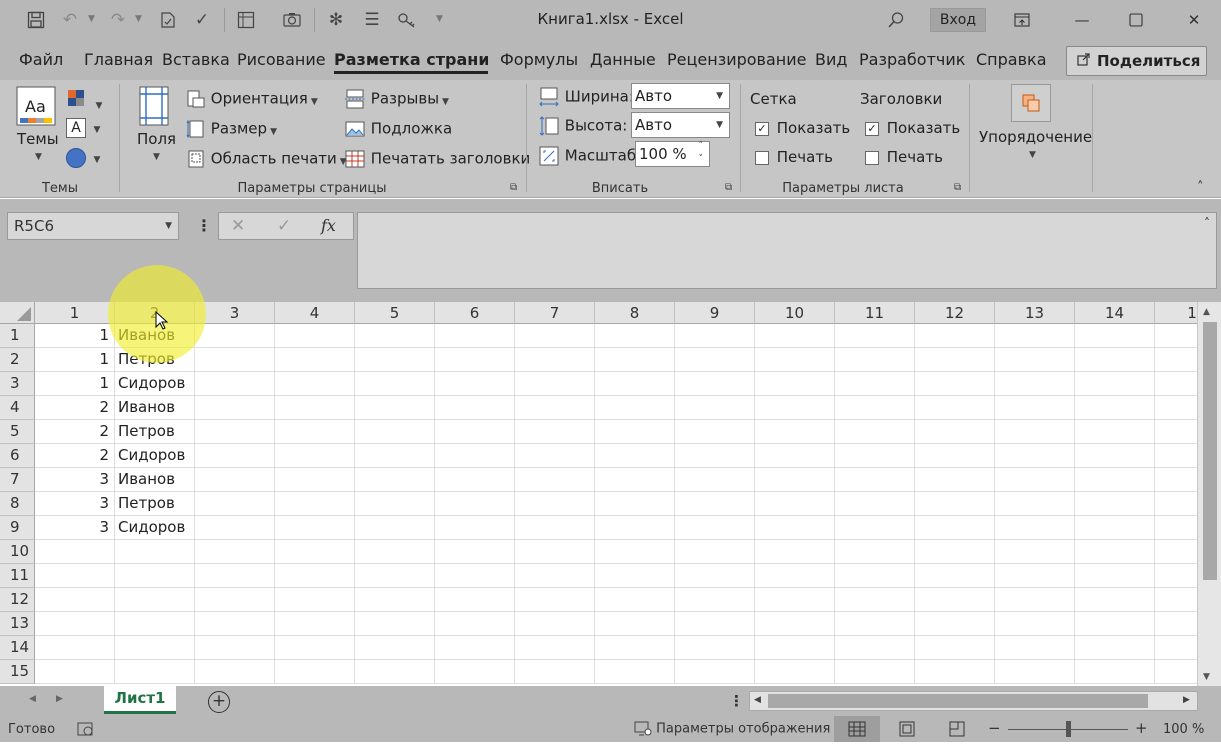 This screenshot has width=1221, height=746. Describe the element at coordinates (17, 672) in the screenshot. I see `row-header: 15` at that location.